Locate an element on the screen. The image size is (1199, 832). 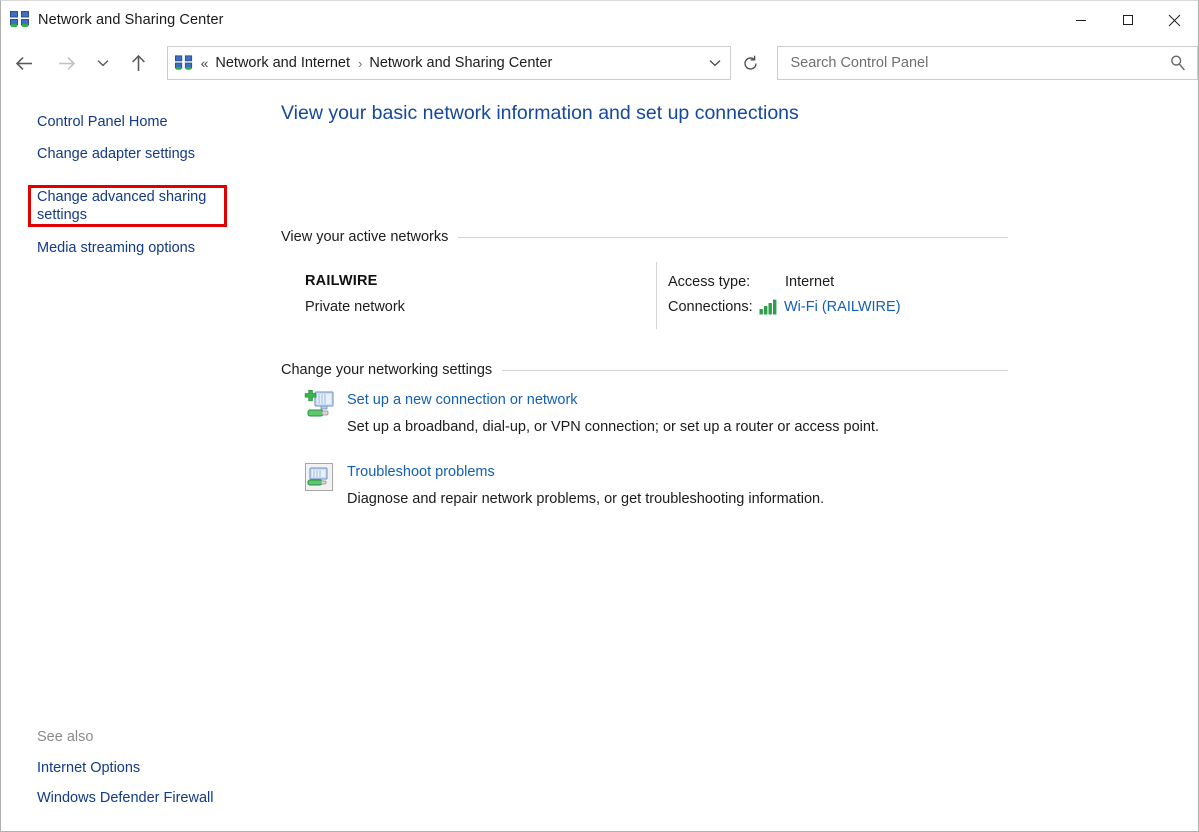
search-input is located at coordinates (975, 63).